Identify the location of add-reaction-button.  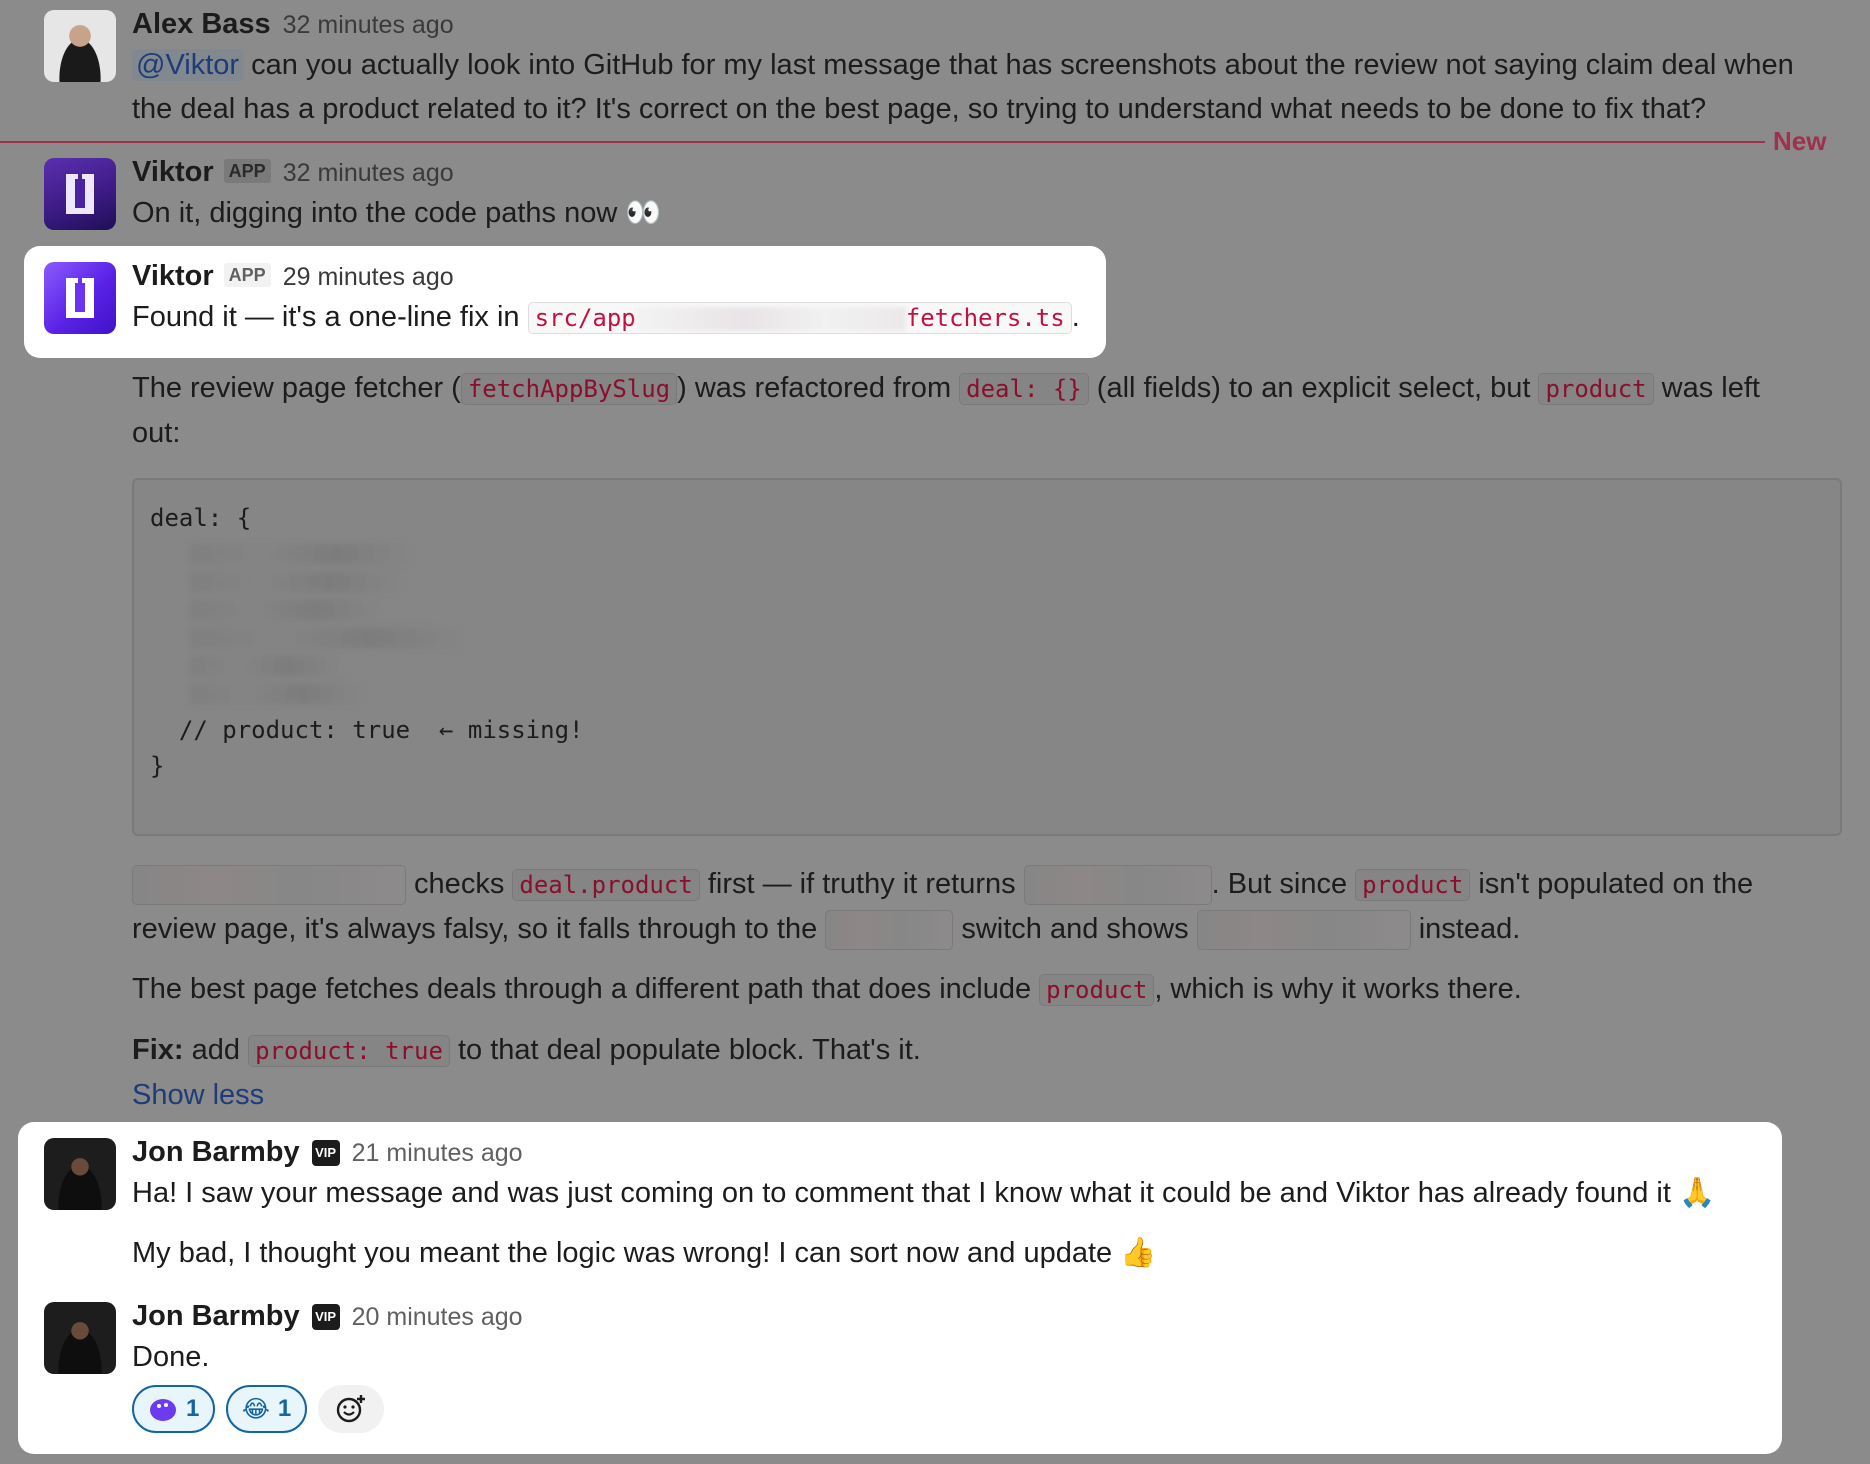
(350, 1409).